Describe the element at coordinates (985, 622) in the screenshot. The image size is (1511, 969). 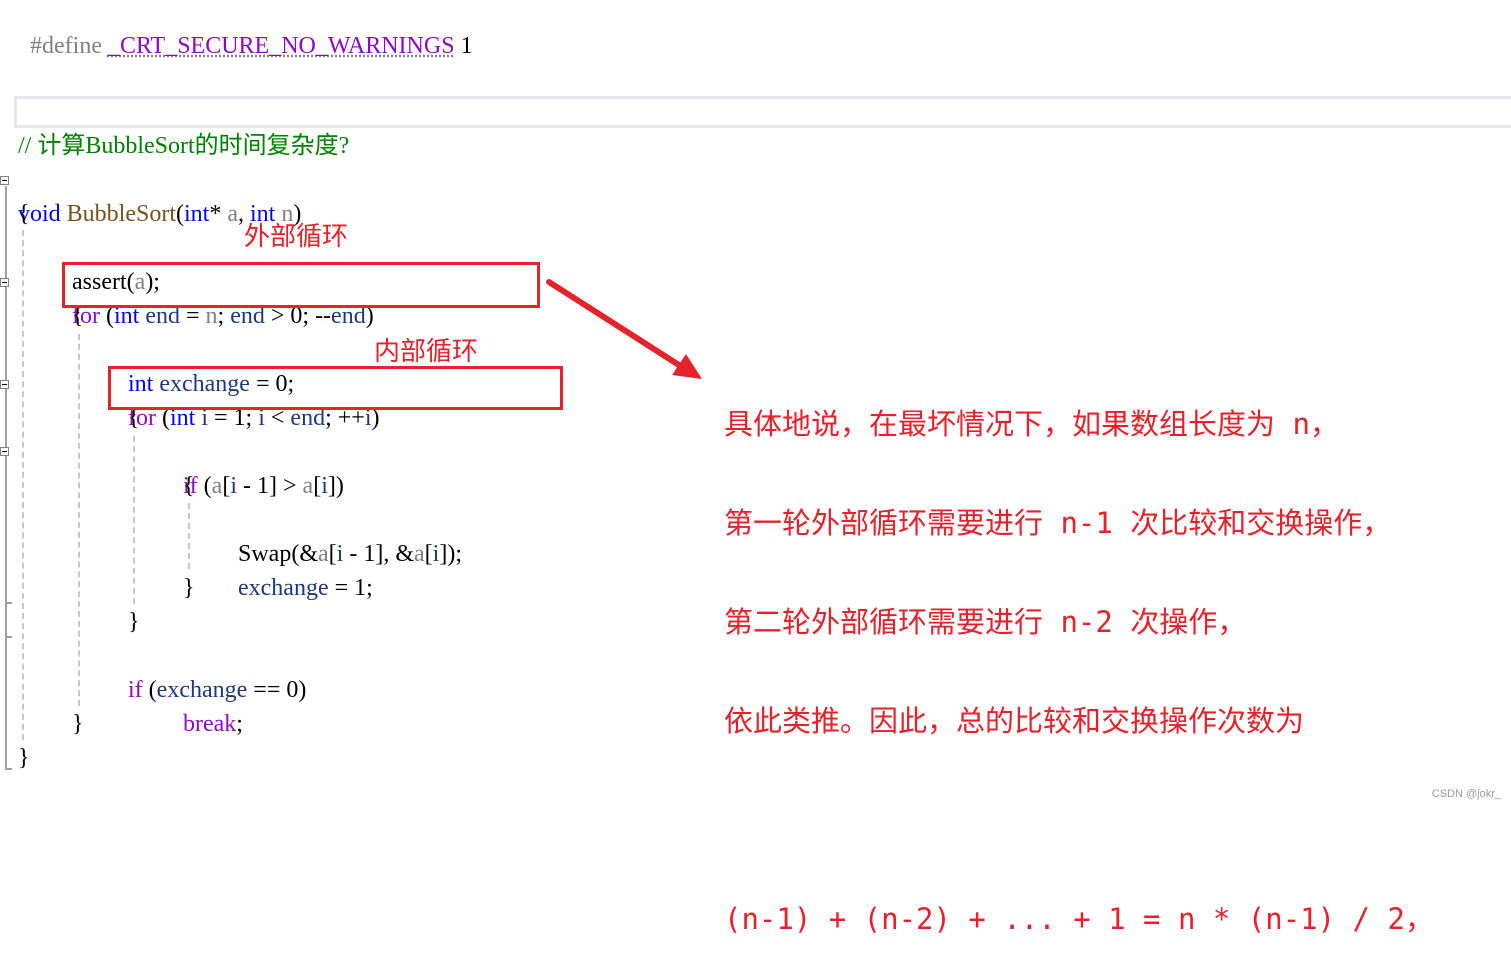
I see `explanation-line: 第二轮外部循环需要进行 n-2 次操作，` at that location.